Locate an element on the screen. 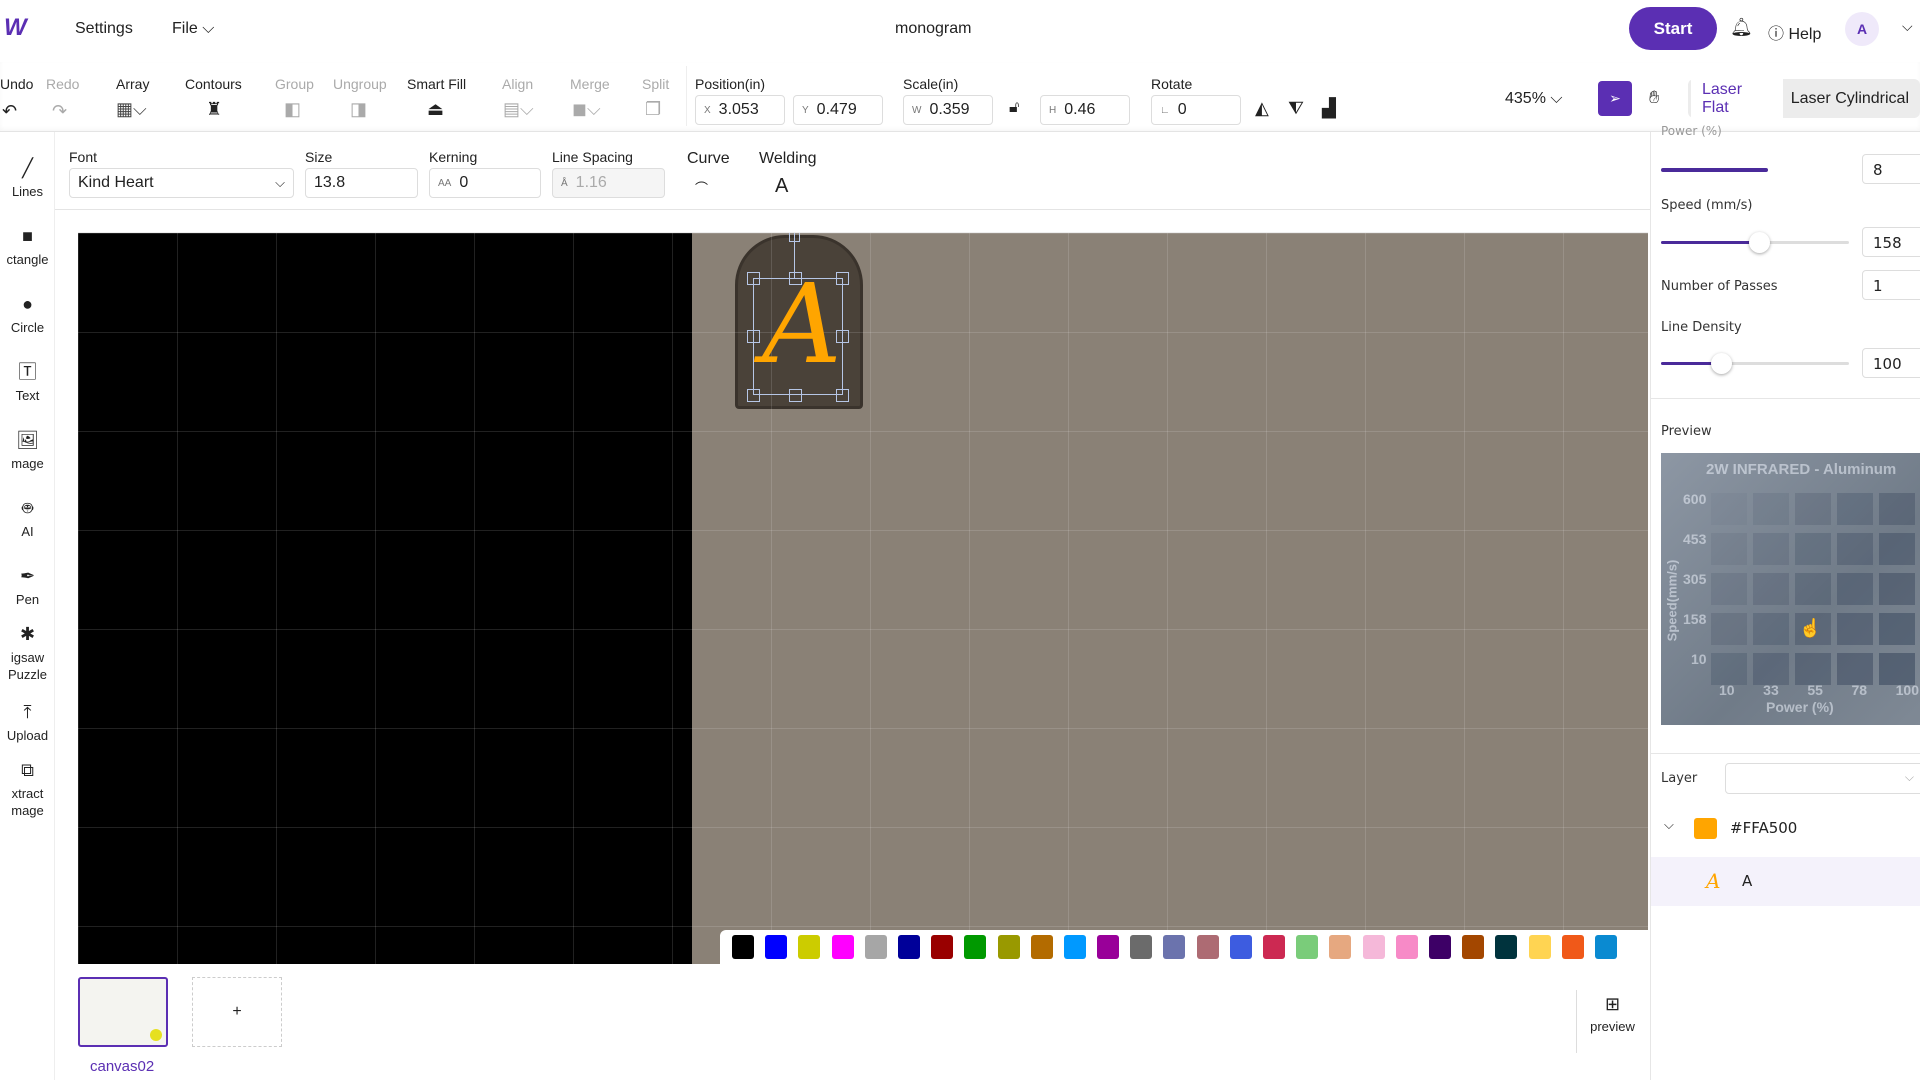  avatar: A is located at coordinates (1862, 29).